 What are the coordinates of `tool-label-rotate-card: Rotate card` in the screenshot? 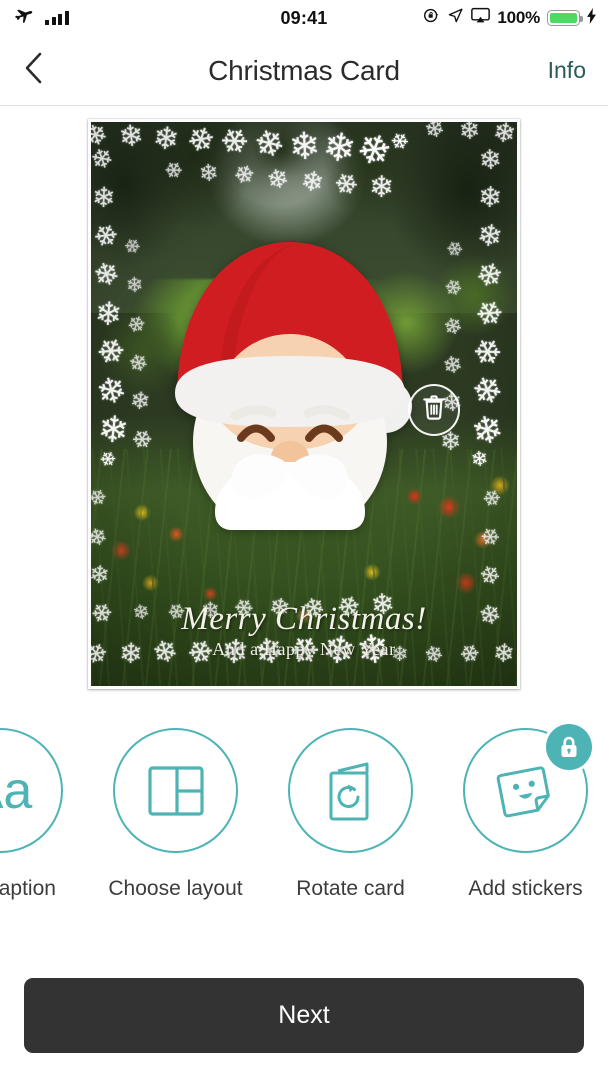 It's located at (350, 888).